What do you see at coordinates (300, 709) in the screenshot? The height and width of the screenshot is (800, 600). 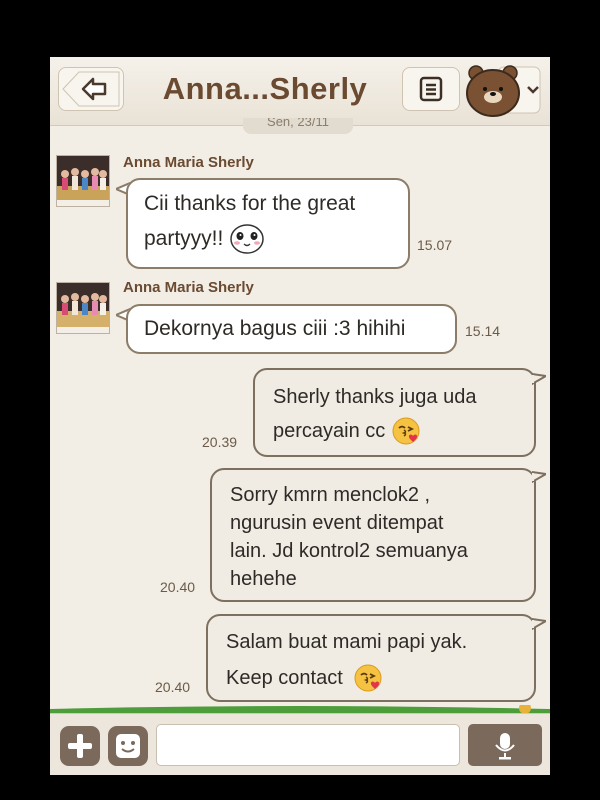 I see `grass-decoration` at bounding box center [300, 709].